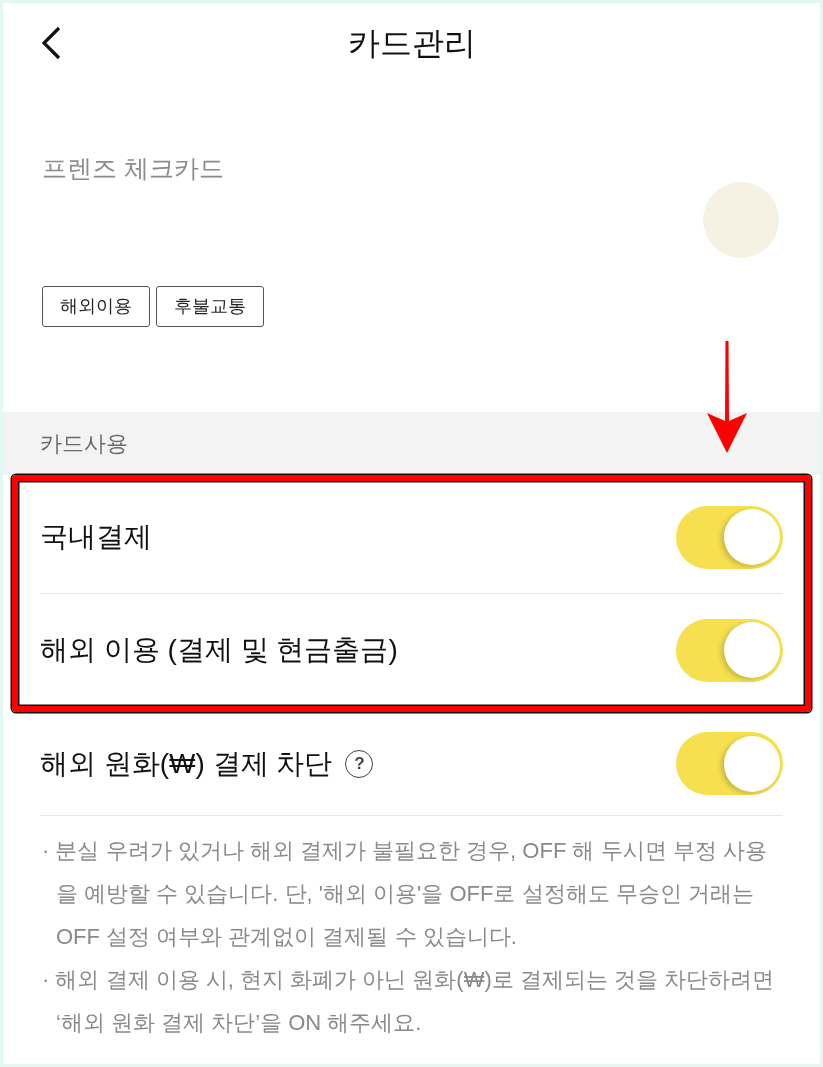 This screenshot has width=823, height=1067. What do you see at coordinates (219, 650) in the screenshot?
I see `setting-label: 해외 이용 (결제 및 현금출금)` at bounding box center [219, 650].